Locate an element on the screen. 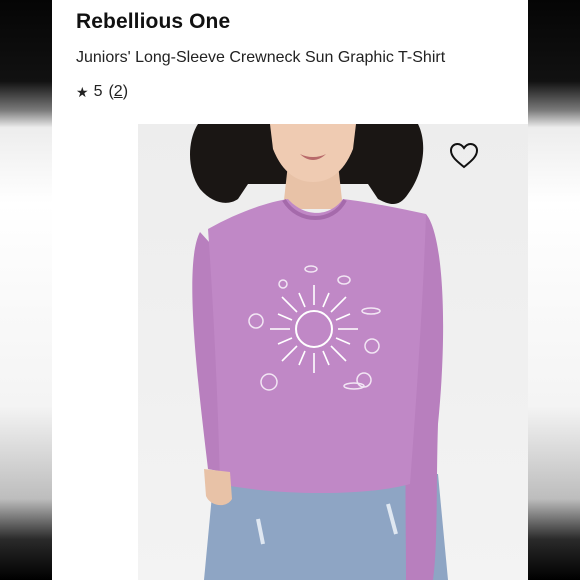  left-letterbox is located at coordinates (26, 290).